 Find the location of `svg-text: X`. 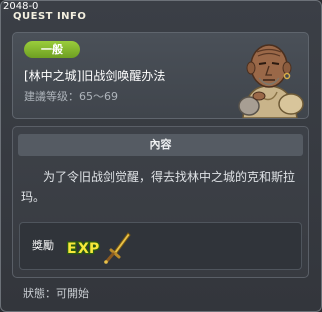

svg-text: X is located at coordinates (83, 249).